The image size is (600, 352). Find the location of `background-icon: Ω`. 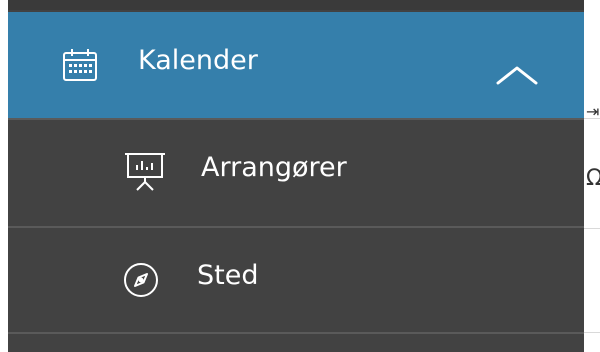

background-icon: Ω is located at coordinates (593, 178).